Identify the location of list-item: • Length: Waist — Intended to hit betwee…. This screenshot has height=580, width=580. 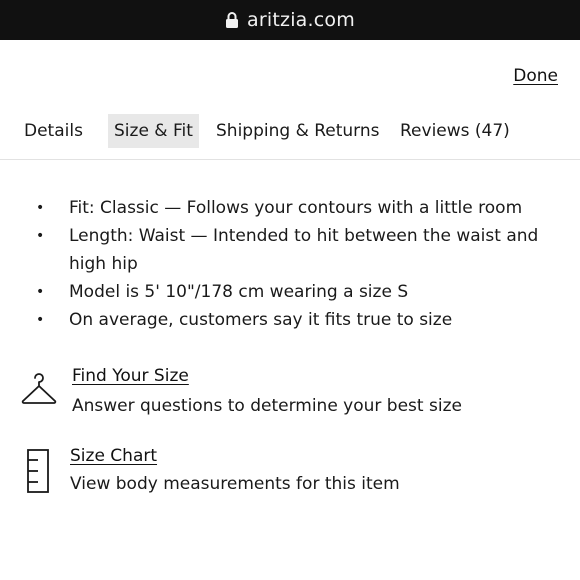
(290, 250).